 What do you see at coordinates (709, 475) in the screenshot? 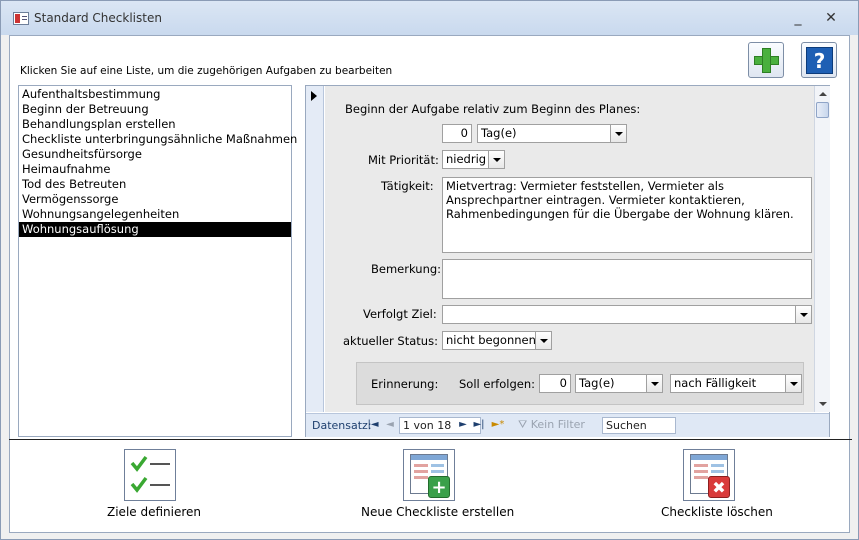
I see `delete-checklist-button: ✖` at bounding box center [709, 475].